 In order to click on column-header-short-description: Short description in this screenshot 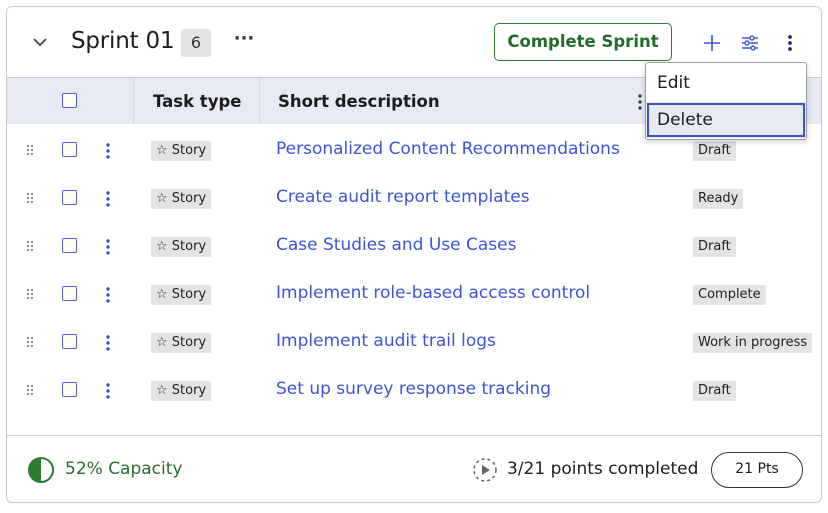, I will do `click(359, 101)`.